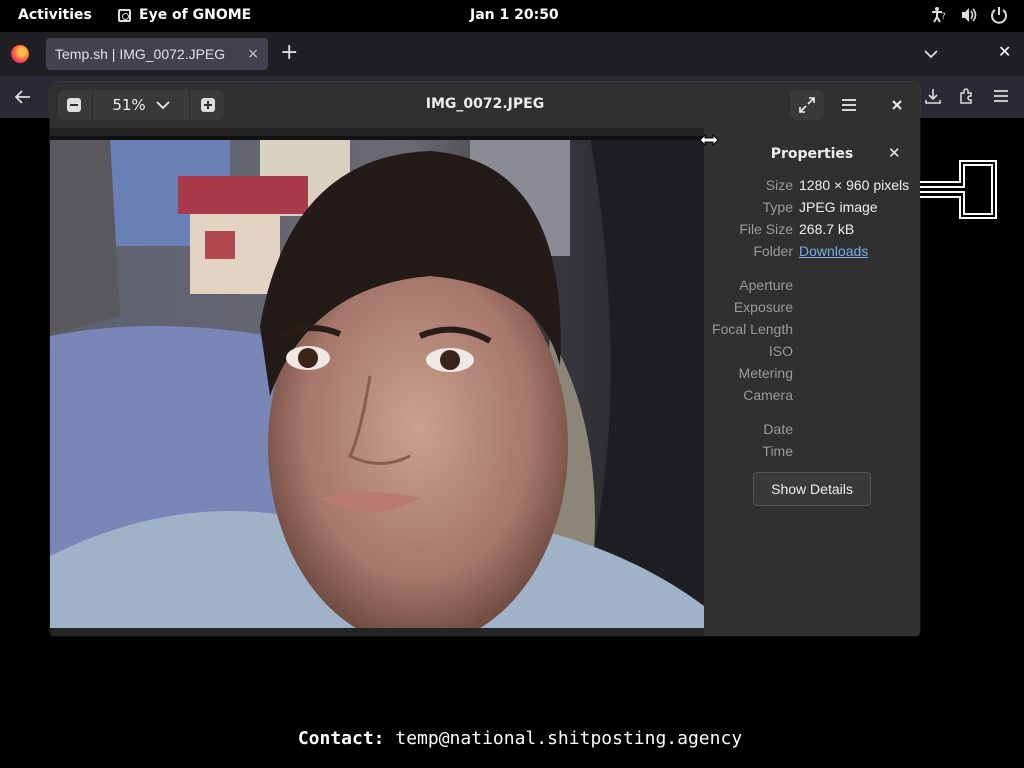  Describe the element at coordinates (779, 185) in the screenshot. I see `property-label: Size` at that location.